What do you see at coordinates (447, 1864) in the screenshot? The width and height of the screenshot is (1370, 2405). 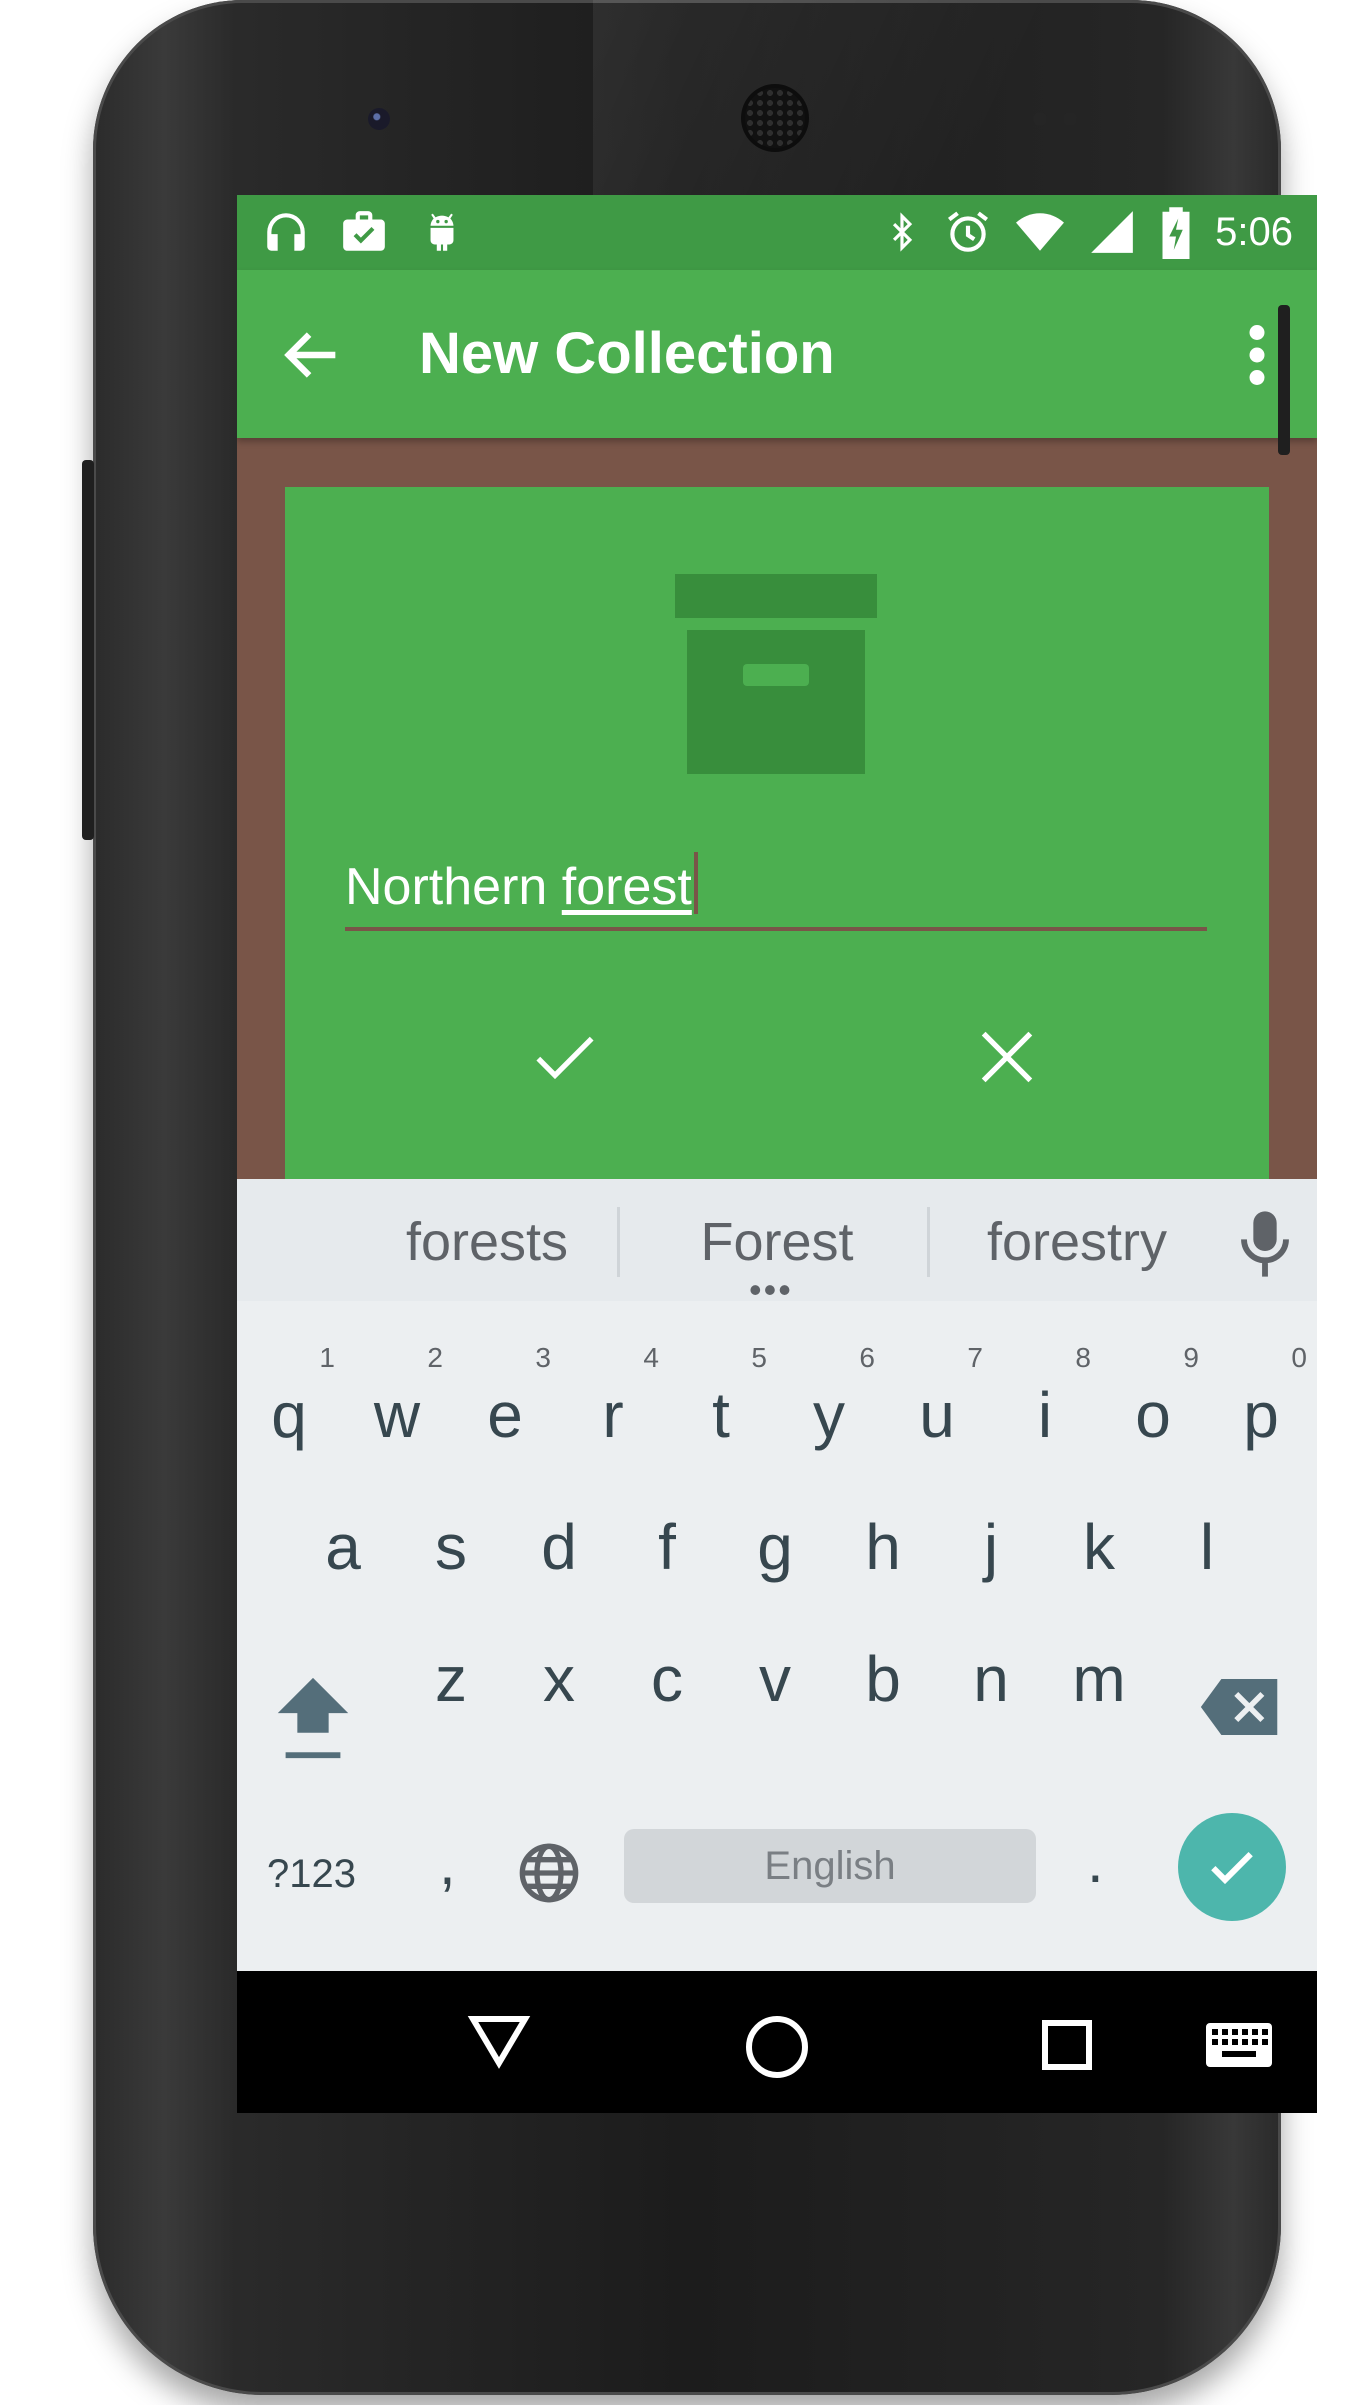 I see `comma-key: ,` at bounding box center [447, 1864].